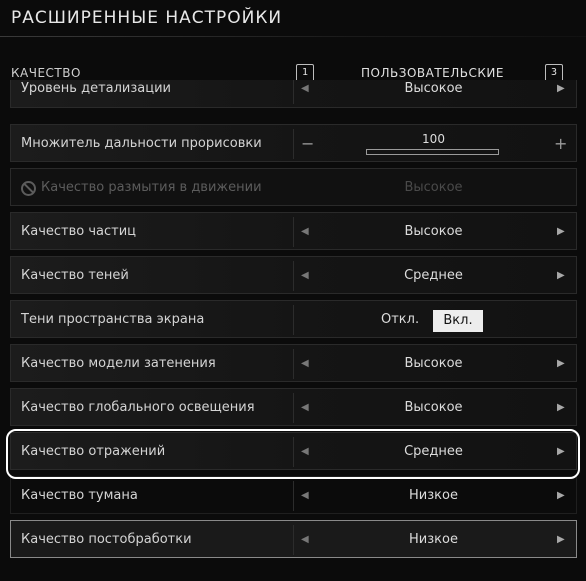  What do you see at coordinates (293, 454) in the screenshot?
I see `focus-highlight` at bounding box center [293, 454].